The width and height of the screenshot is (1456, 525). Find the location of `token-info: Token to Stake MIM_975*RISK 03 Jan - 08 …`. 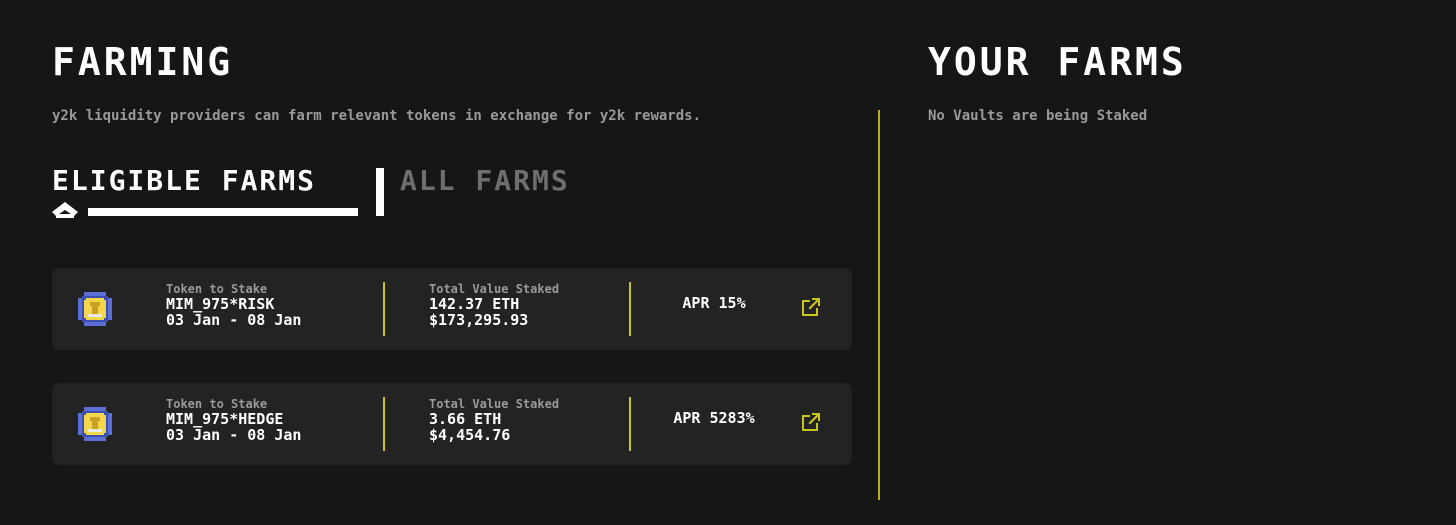

token-info: Token to Stake MIM_975*RISK 03 Jan - 08 … is located at coordinates (233, 305).